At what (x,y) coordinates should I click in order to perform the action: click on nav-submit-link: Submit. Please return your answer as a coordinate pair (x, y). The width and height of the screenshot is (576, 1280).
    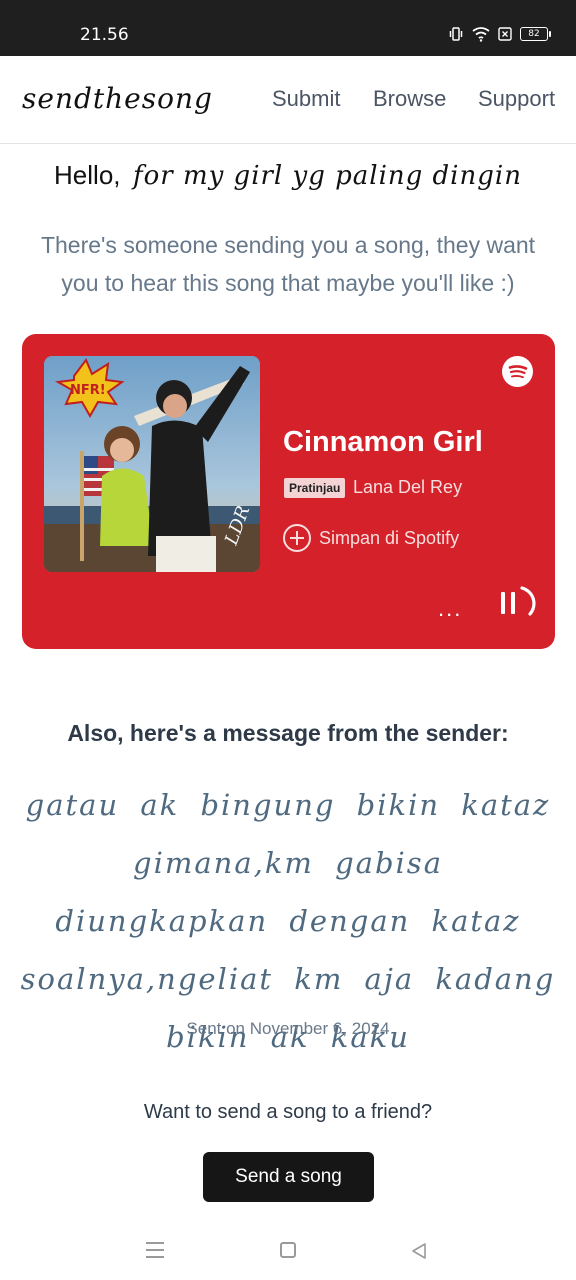
    Looking at the image, I should click on (306, 99).